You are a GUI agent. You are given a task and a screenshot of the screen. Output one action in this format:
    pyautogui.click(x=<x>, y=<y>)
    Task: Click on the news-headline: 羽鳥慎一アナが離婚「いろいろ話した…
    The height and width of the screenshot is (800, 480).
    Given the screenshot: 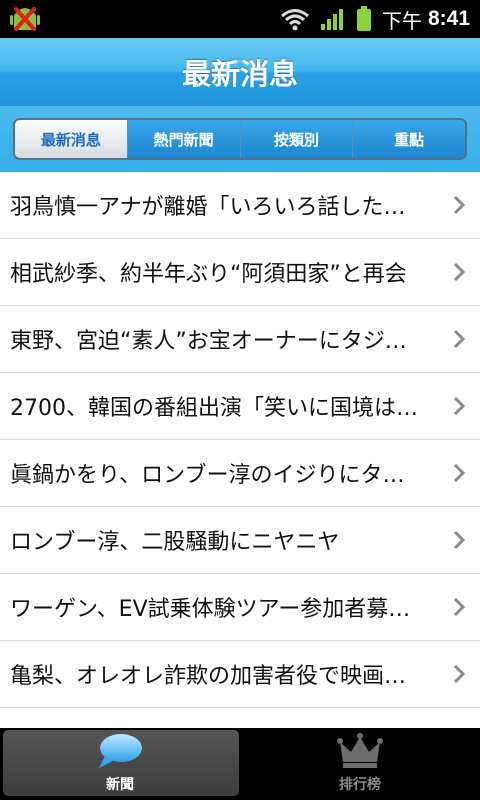 What is the action you would take?
    pyautogui.click(x=208, y=207)
    